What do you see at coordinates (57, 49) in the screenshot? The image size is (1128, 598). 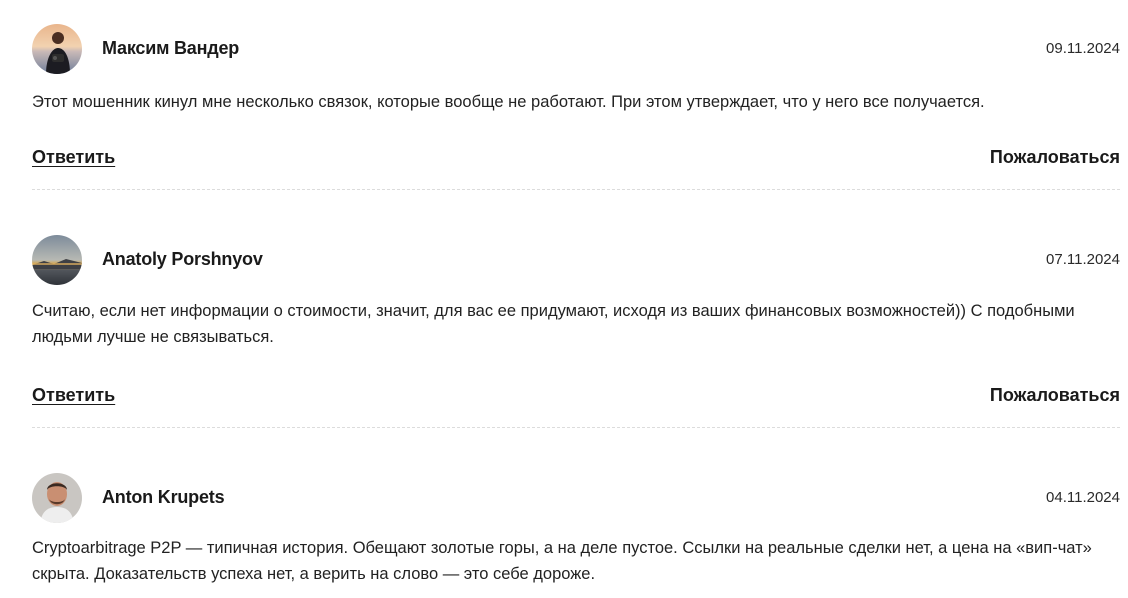 I see `user-avatar-sunset-photo-icon` at bounding box center [57, 49].